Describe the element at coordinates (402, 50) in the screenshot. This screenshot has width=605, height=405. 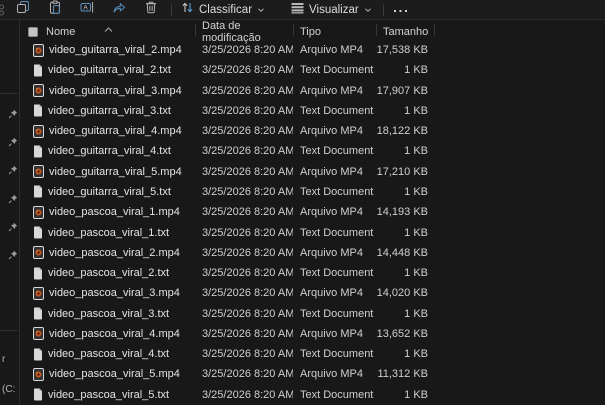
I see `file-size: 17,538 KB` at that location.